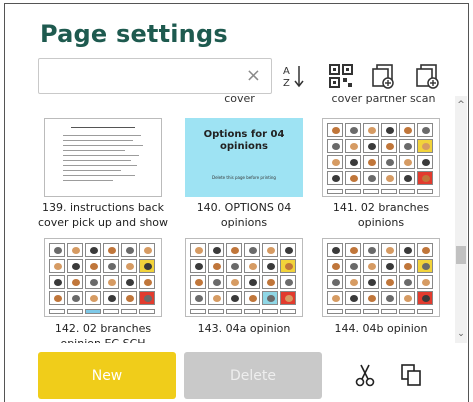  Describe the element at coordinates (341, 76) in the screenshot. I see `qr-code-icon` at that location.